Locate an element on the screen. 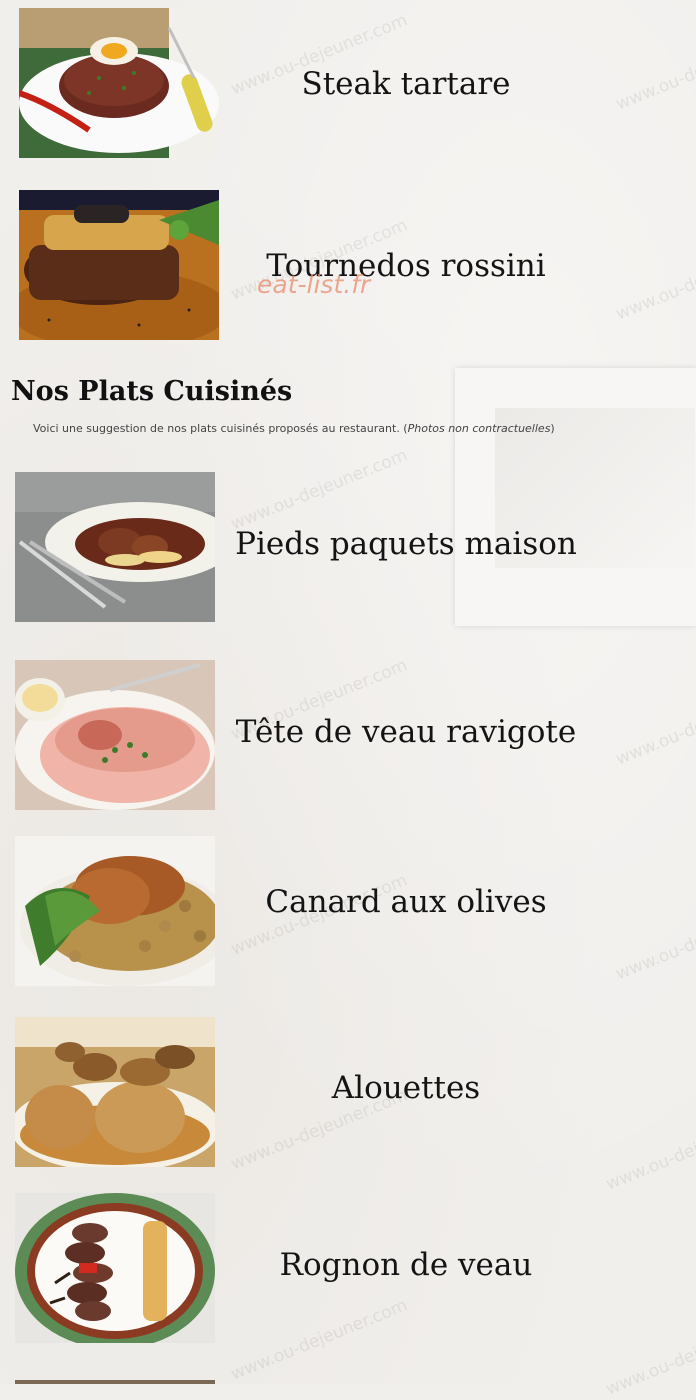  section-title: Nos Plats Cuisinés is located at coordinates (152, 391).